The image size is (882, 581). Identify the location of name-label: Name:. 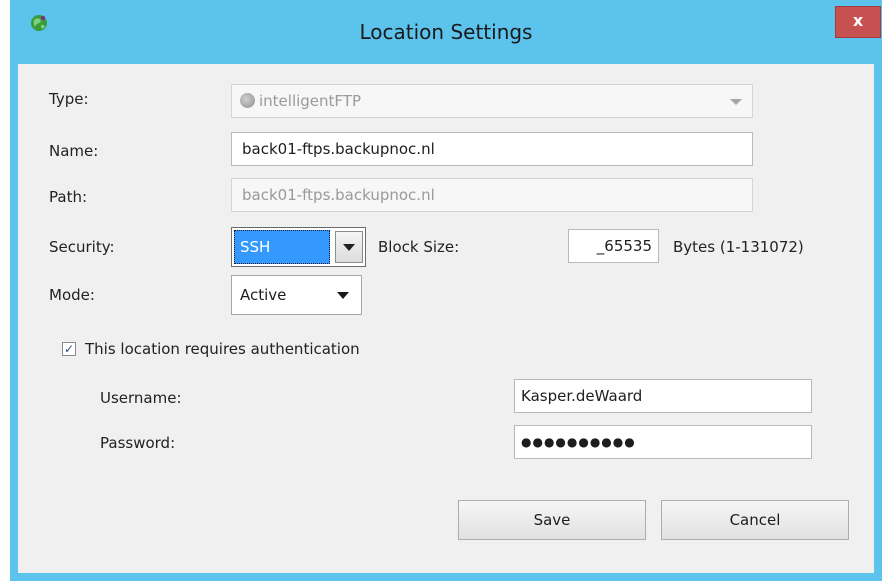
(74, 151).